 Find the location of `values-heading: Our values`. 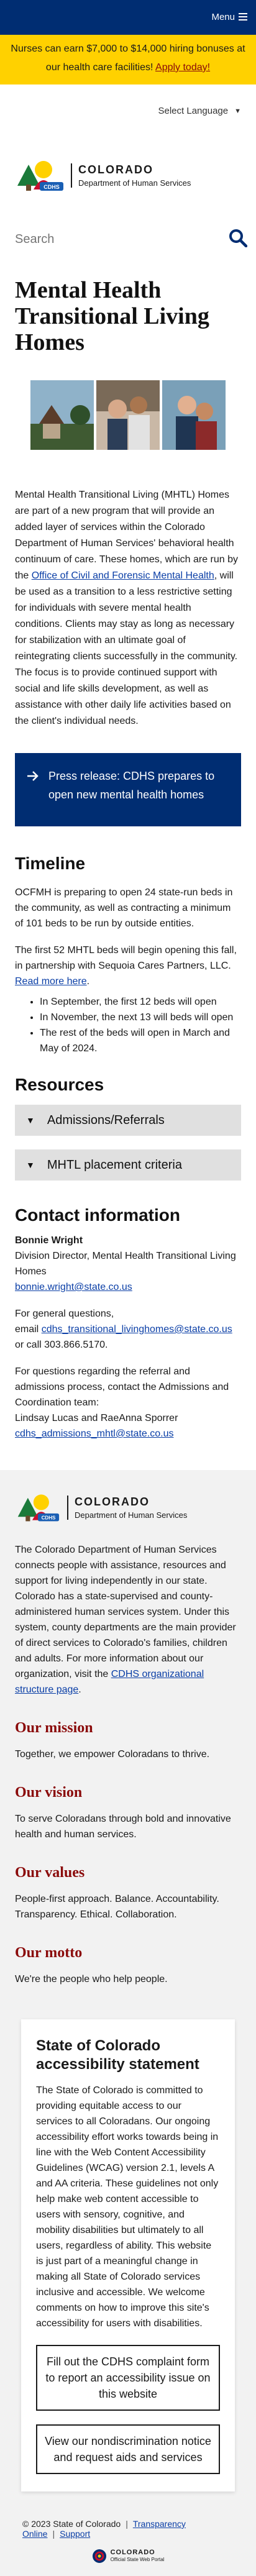

values-heading: Our values is located at coordinates (50, 1873).